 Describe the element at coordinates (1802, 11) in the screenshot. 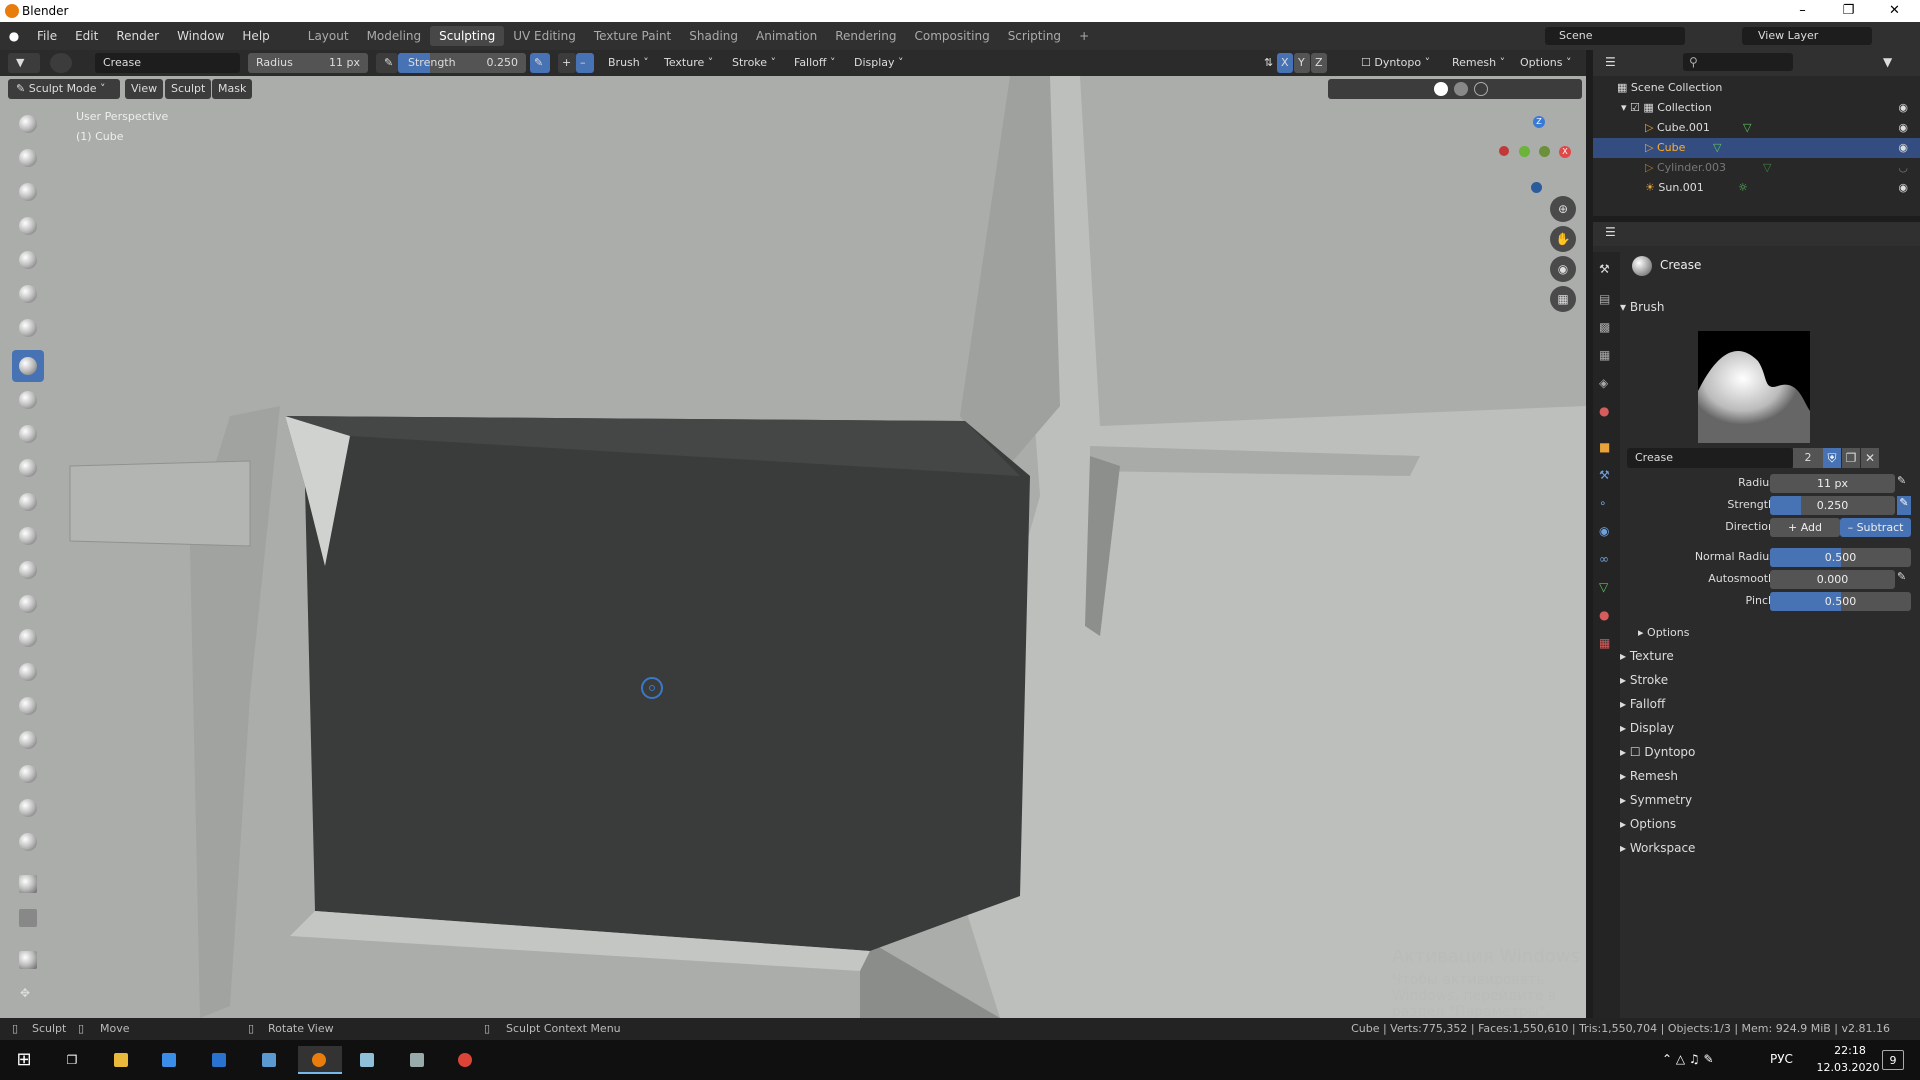

I see `minimize-button: –` at that location.